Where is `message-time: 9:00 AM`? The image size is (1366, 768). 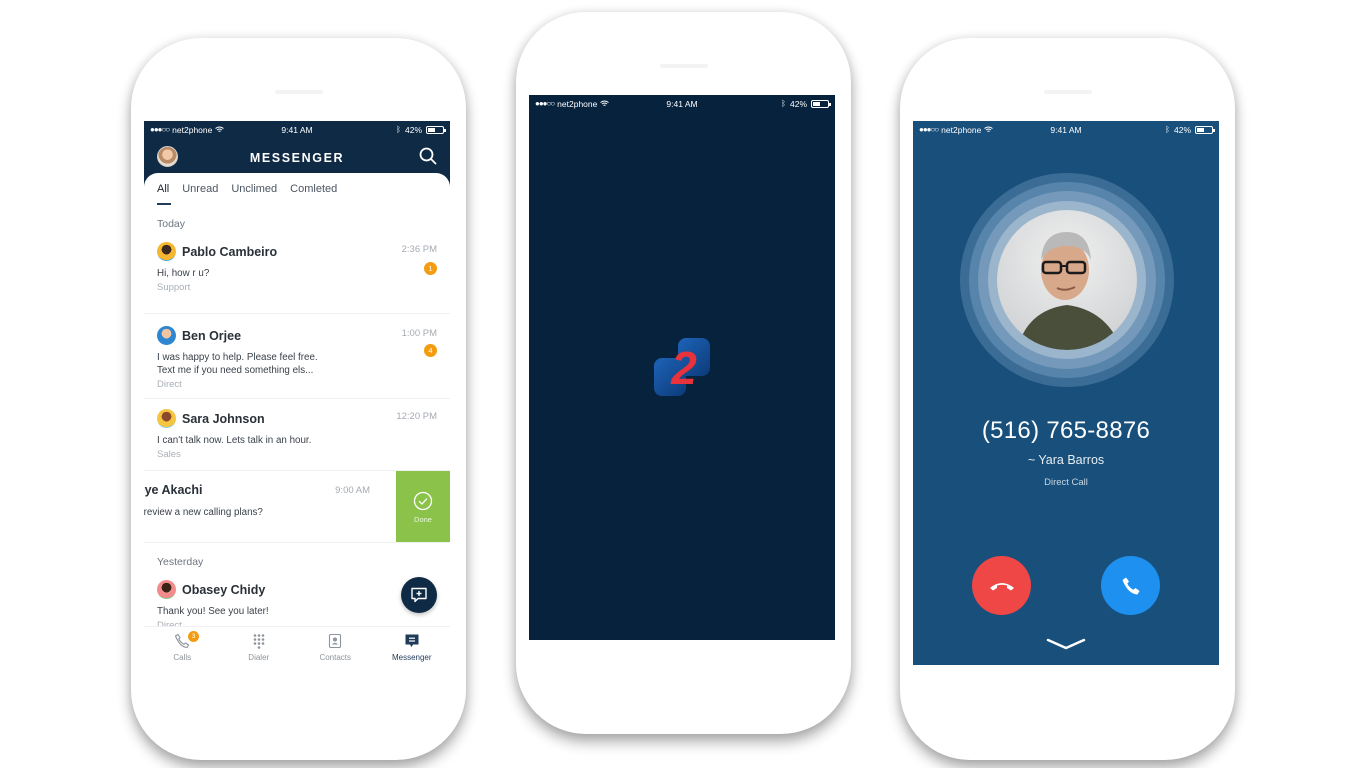 message-time: 9:00 AM is located at coordinates (352, 490).